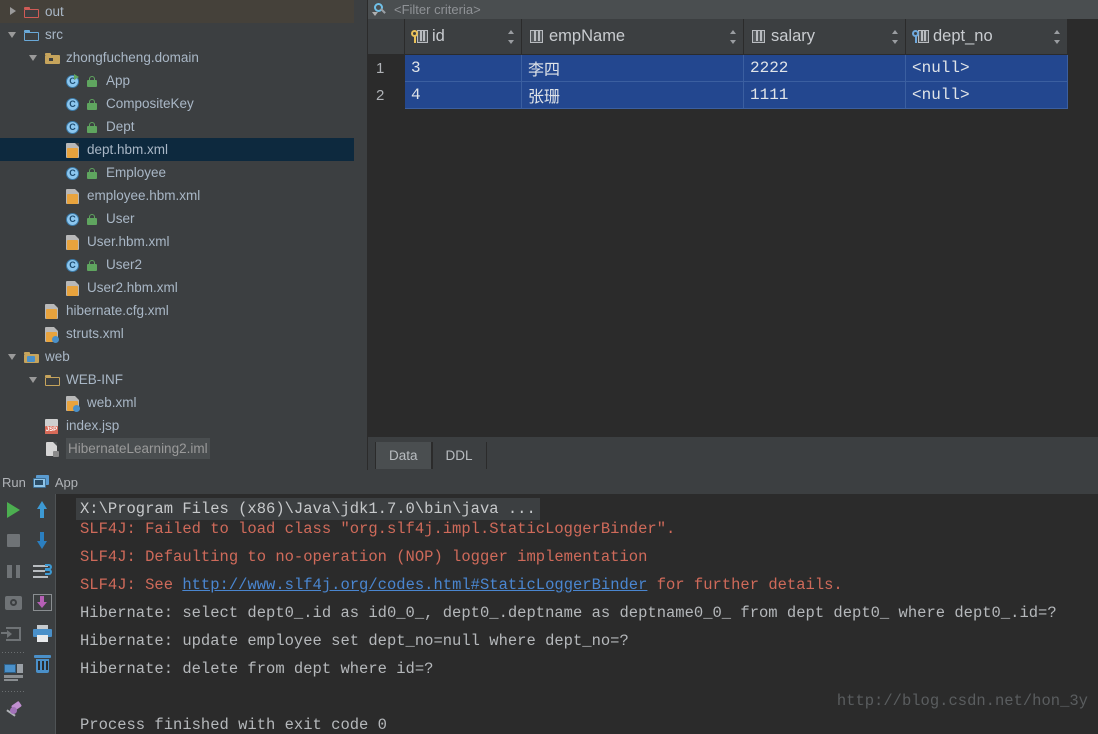  What do you see at coordinates (42, 664) in the screenshot?
I see `clear-all-button` at bounding box center [42, 664].